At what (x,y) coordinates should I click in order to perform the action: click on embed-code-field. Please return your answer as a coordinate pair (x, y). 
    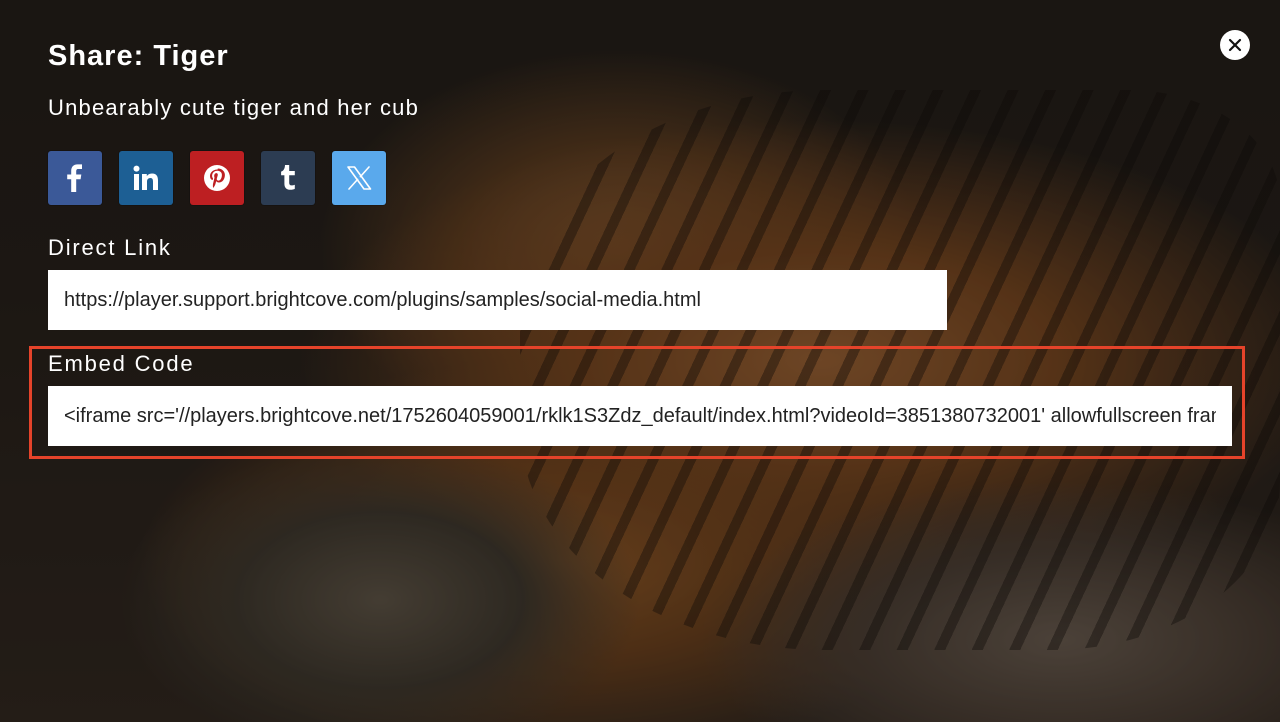
    Looking at the image, I should click on (640, 416).